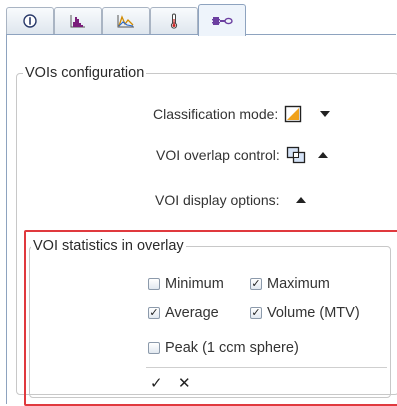 This screenshot has height=406, width=397. What do you see at coordinates (108, 246) in the screenshot?
I see `voi-statistics-title: VOI statistics in overlay` at bounding box center [108, 246].